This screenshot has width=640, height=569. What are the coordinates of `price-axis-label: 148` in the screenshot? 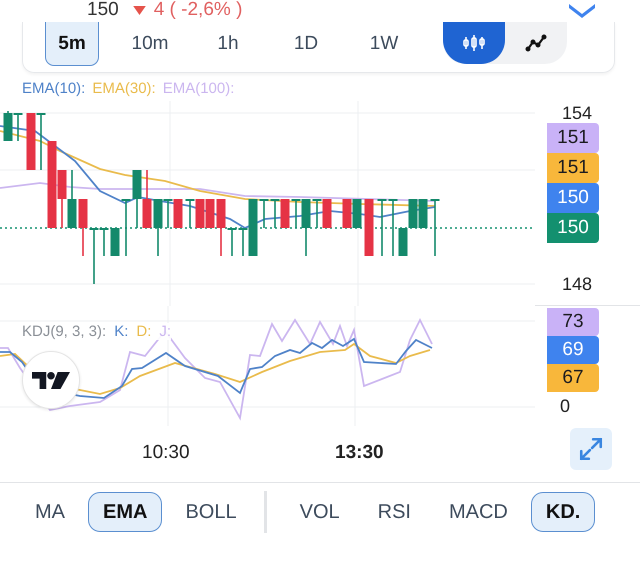 It's located at (576, 284).